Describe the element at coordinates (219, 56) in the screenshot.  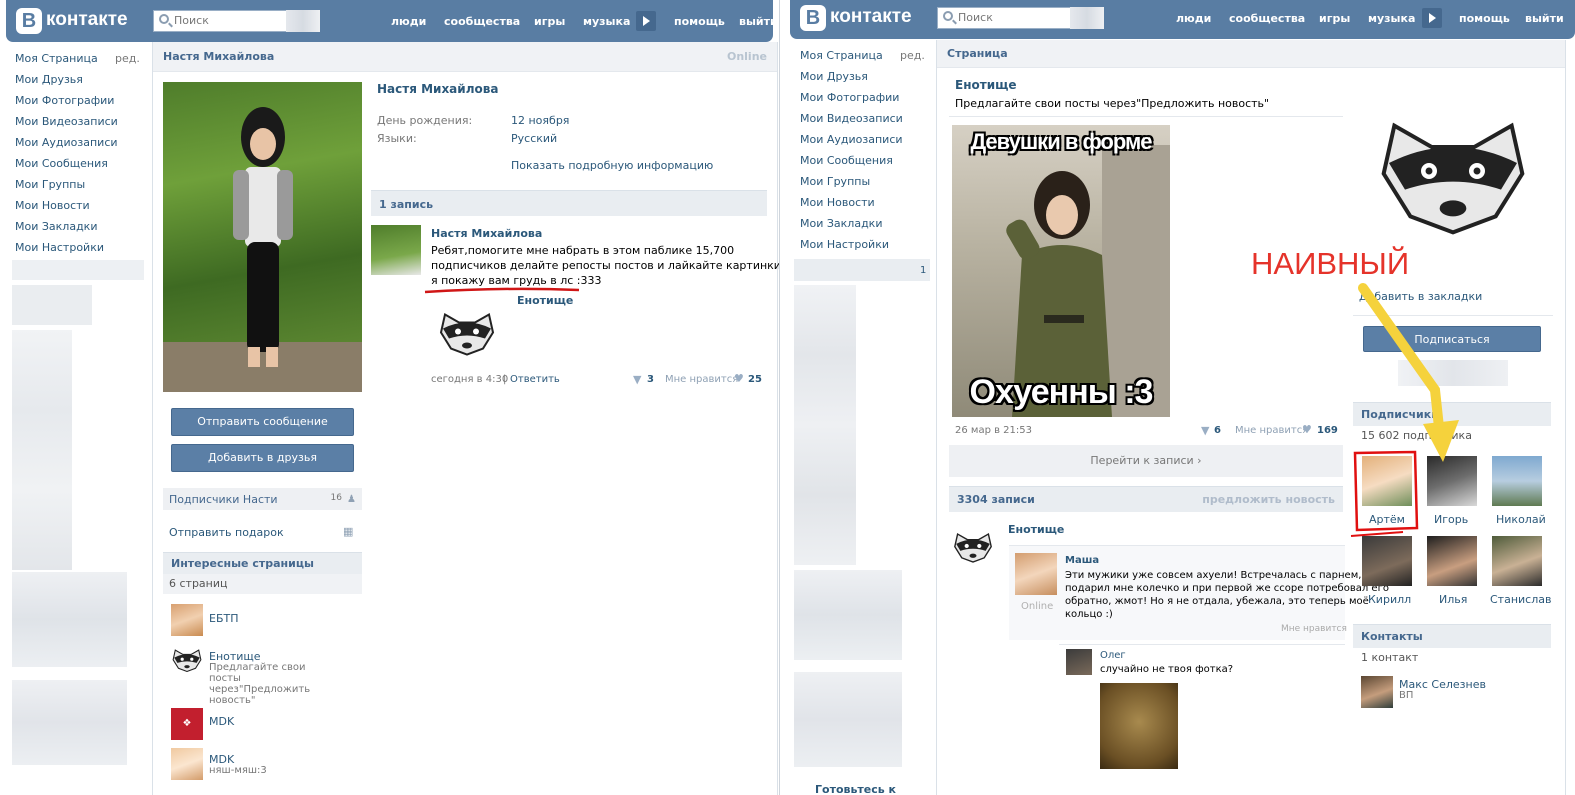
I see `page-title: Настя Михайлова` at that location.